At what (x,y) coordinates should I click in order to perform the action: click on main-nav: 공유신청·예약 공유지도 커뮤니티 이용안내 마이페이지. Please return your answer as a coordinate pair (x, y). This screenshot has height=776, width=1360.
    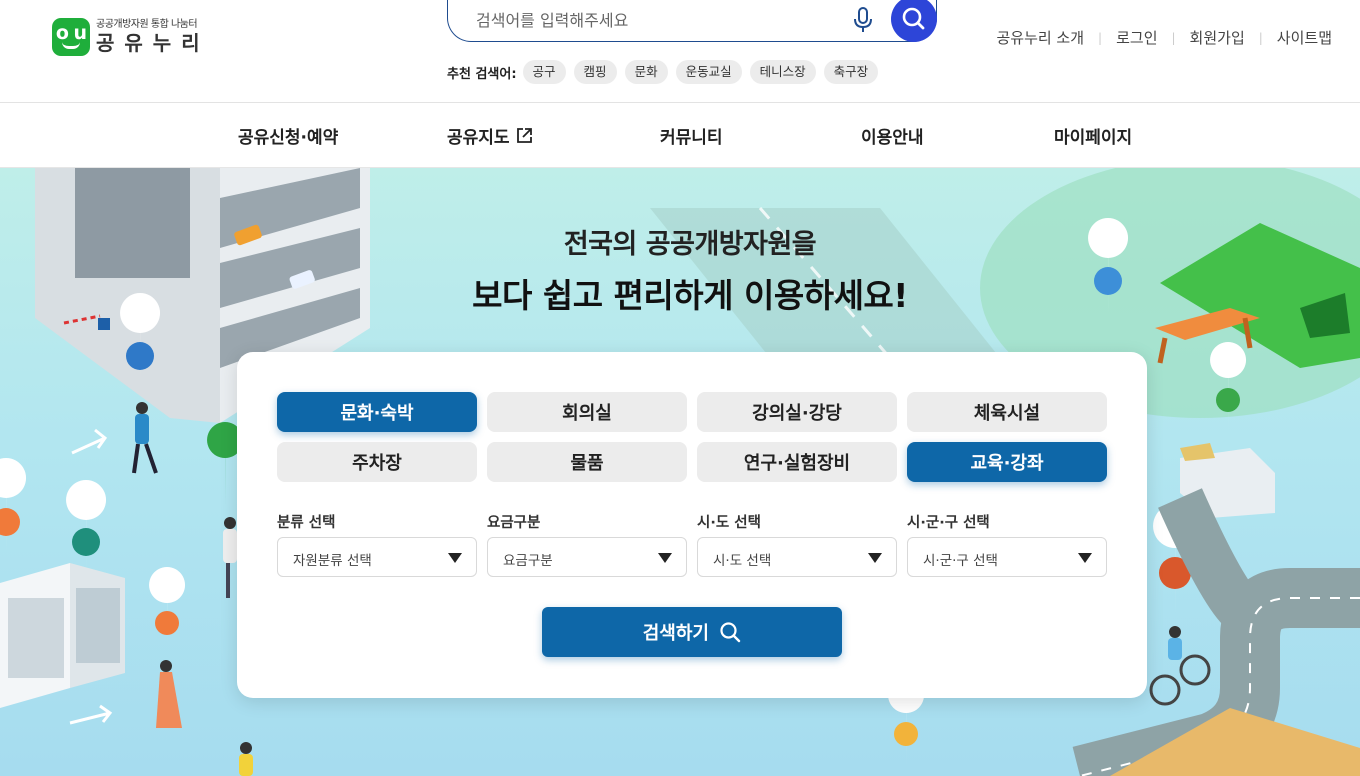
    Looking at the image, I should click on (680, 135).